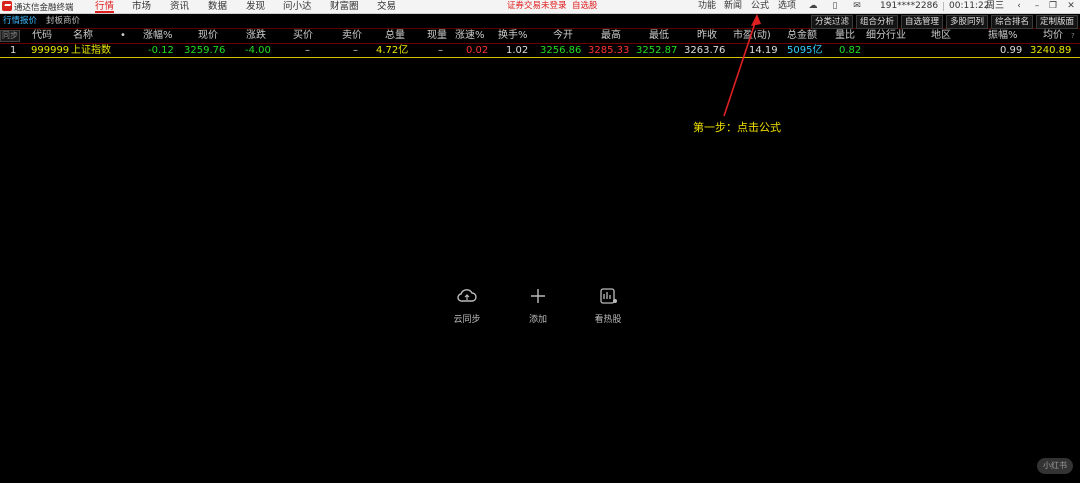 Image resolution: width=1080 pixels, height=483 pixels. What do you see at coordinates (608, 296) in the screenshot?
I see `hot-stock-icon` at bounding box center [608, 296].